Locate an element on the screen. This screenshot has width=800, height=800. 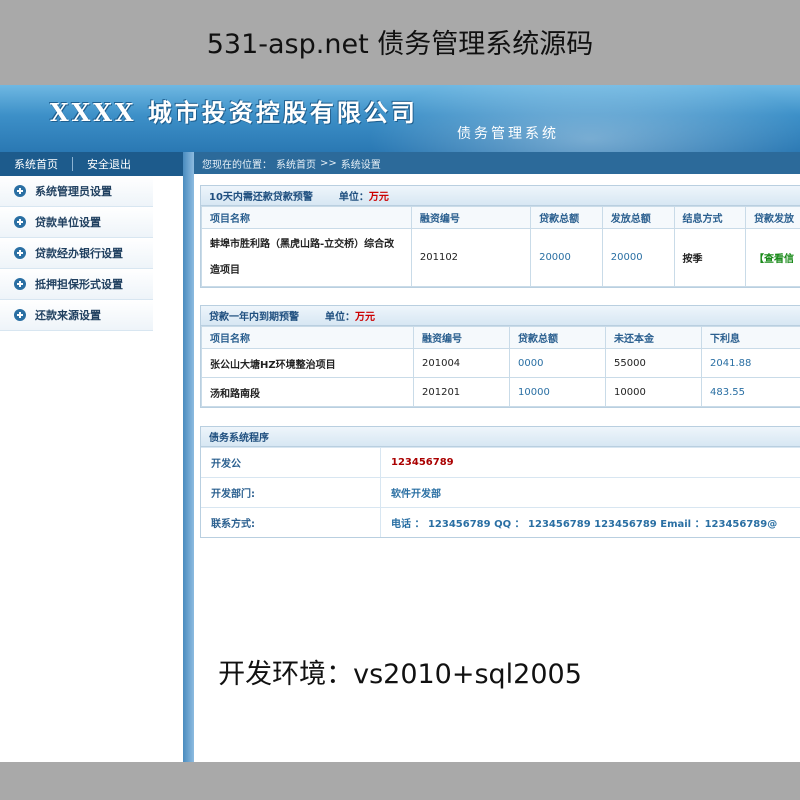
table-row: 张公山大塘HZ环境整治项目 201004 0000 55000 2041.88 is located at coordinates (500, 363).